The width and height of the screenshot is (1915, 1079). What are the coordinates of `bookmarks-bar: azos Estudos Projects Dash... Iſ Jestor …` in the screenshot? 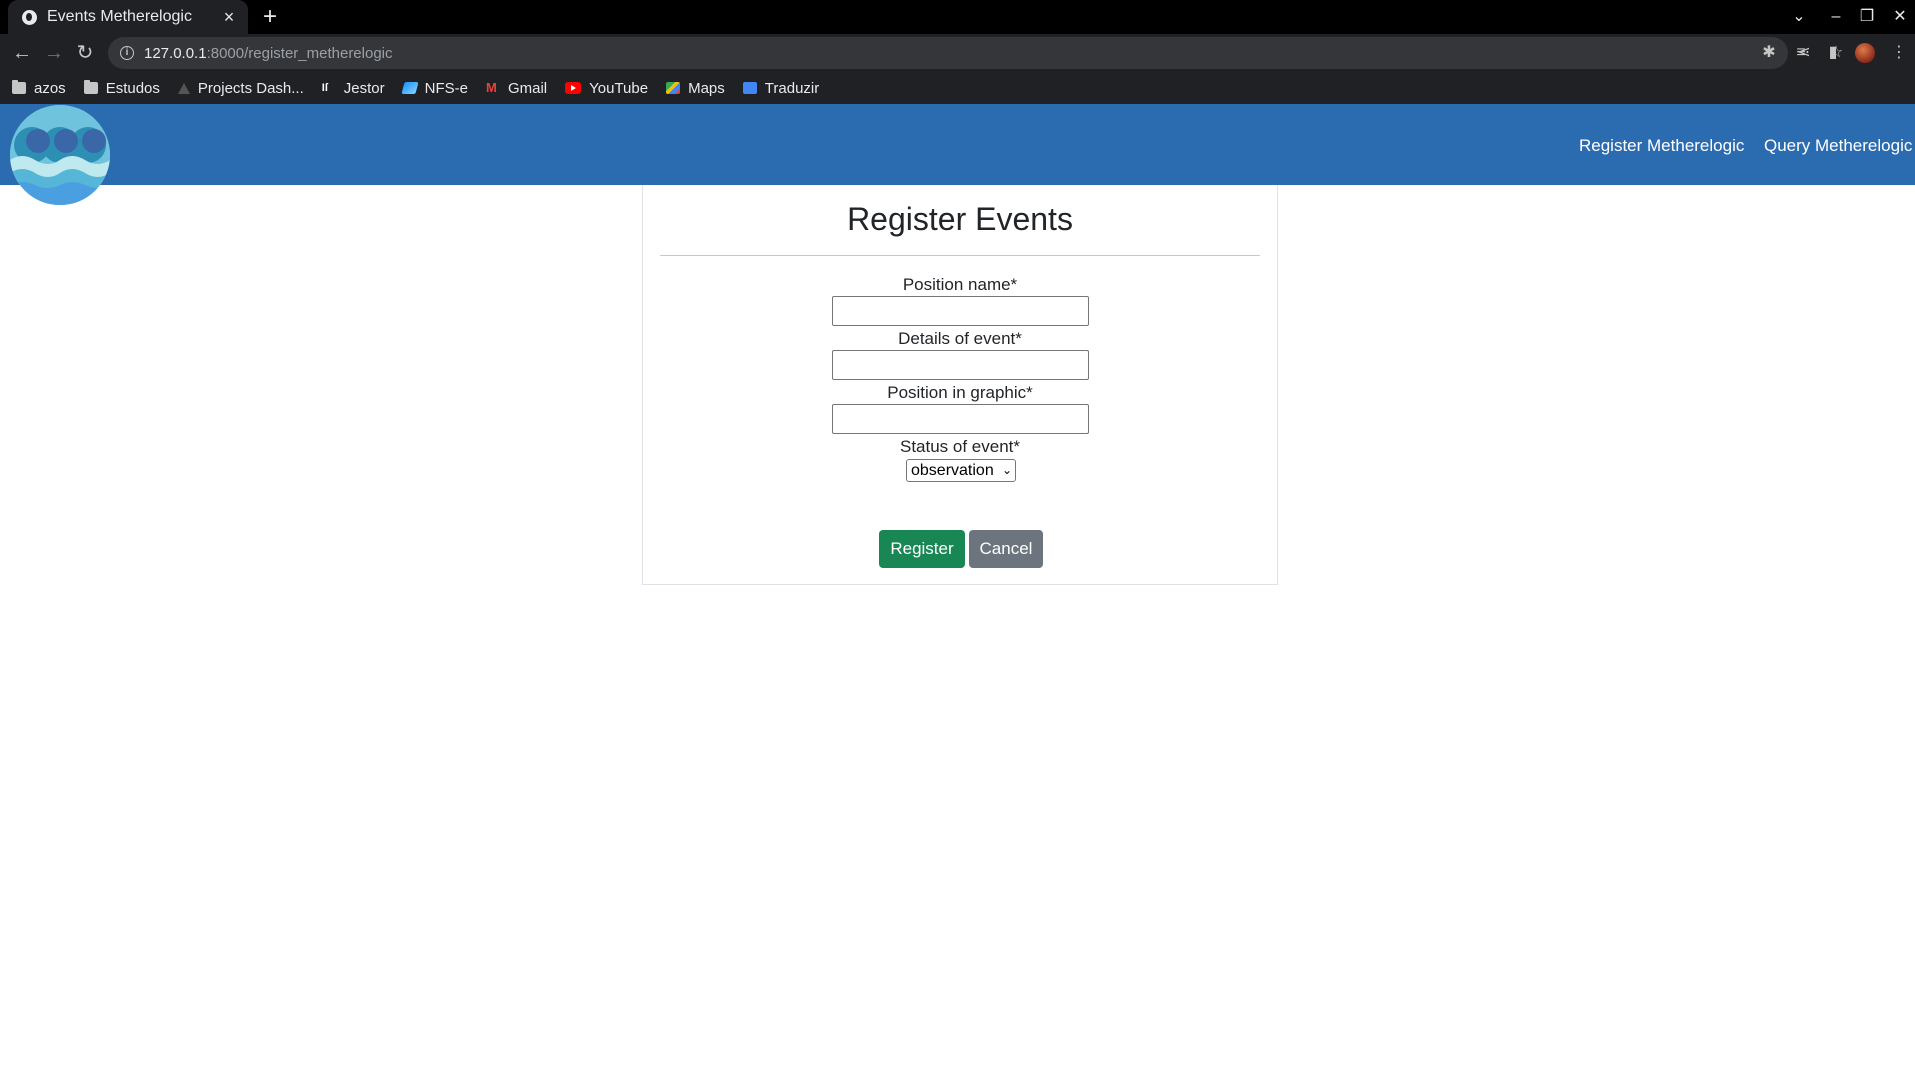 It's located at (957, 88).